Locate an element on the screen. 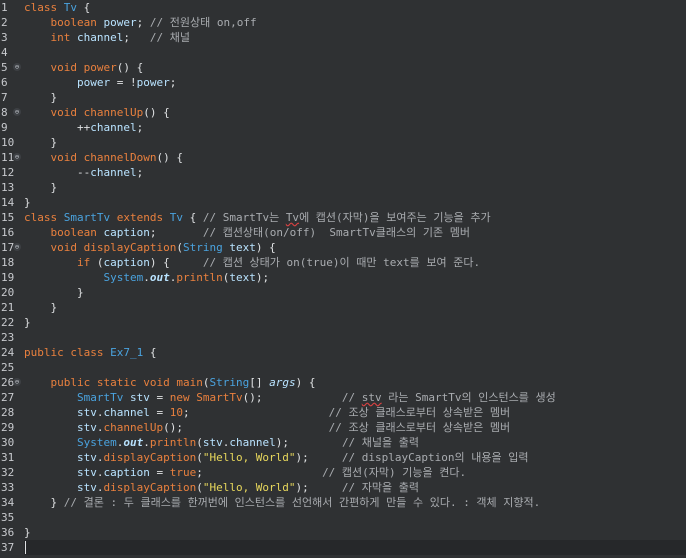  code-line: ++channel; is located at coordinates (355, 127).